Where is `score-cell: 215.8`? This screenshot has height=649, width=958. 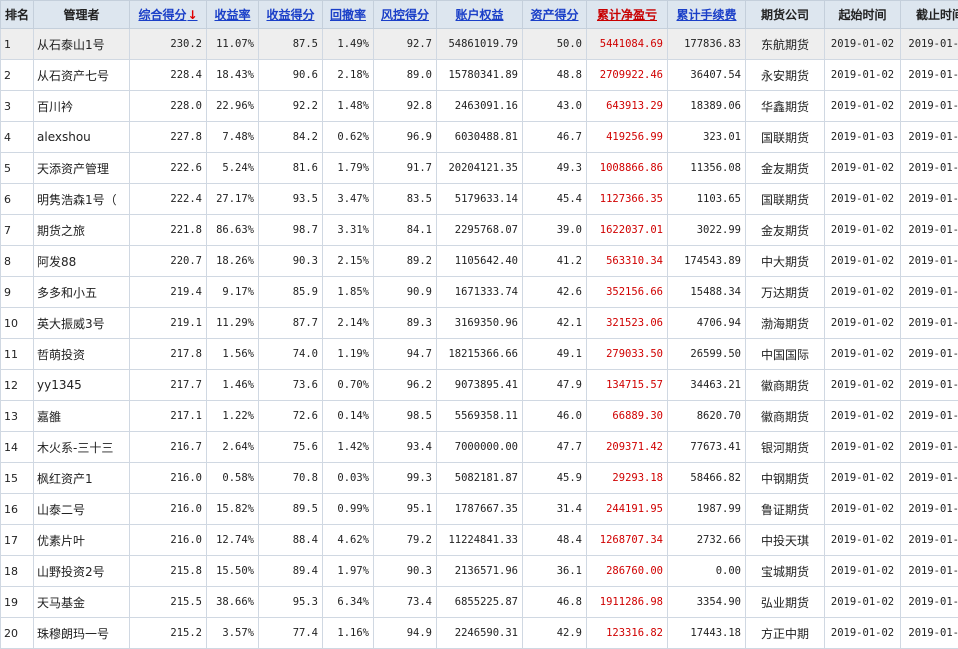
score-cell: 215.8 is located at coordinates (168, 571).